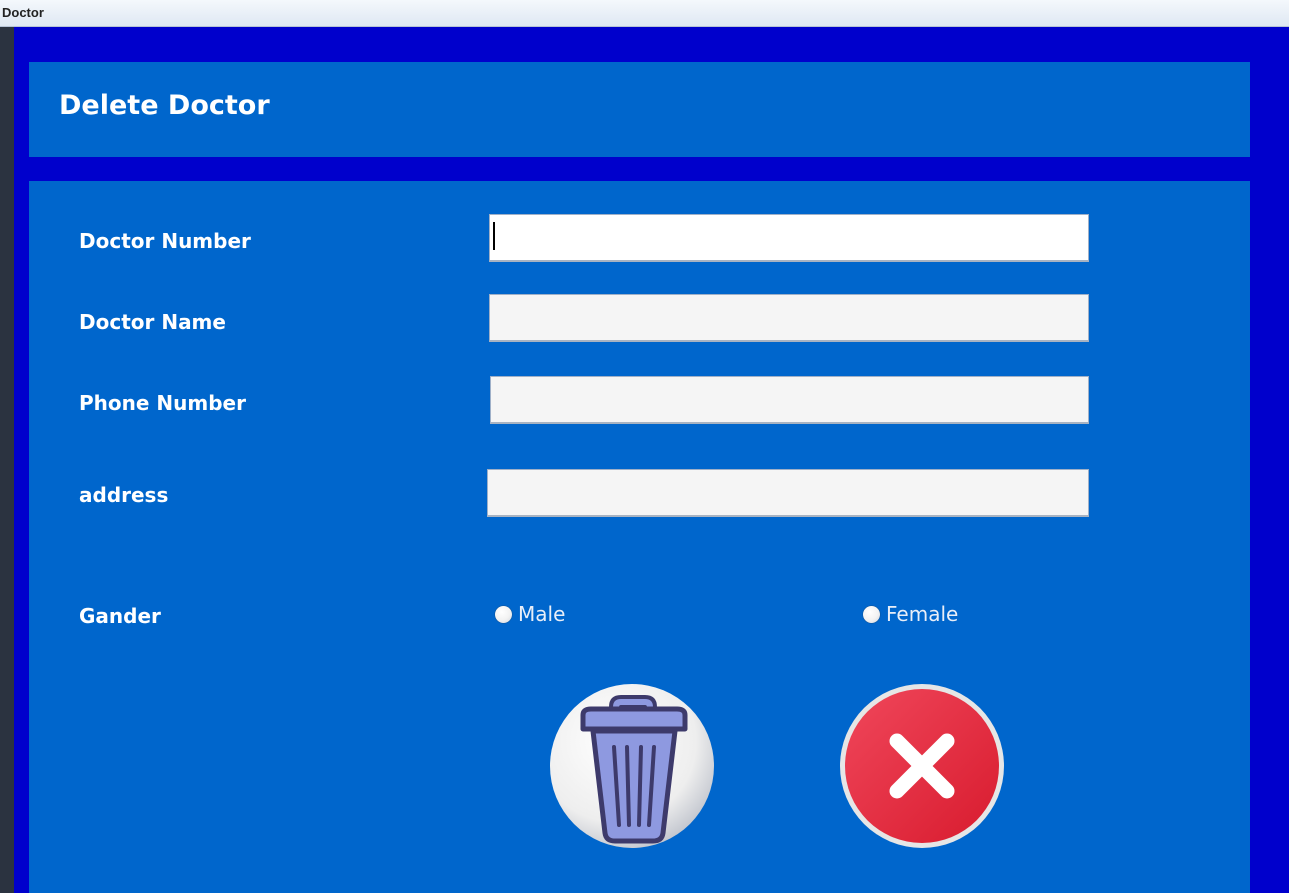 The image size is (1289, 893). What do you see at coordinates (789, 238) in the screenshot?
I see `doctor-number-input` at bounding box center [789, 238].